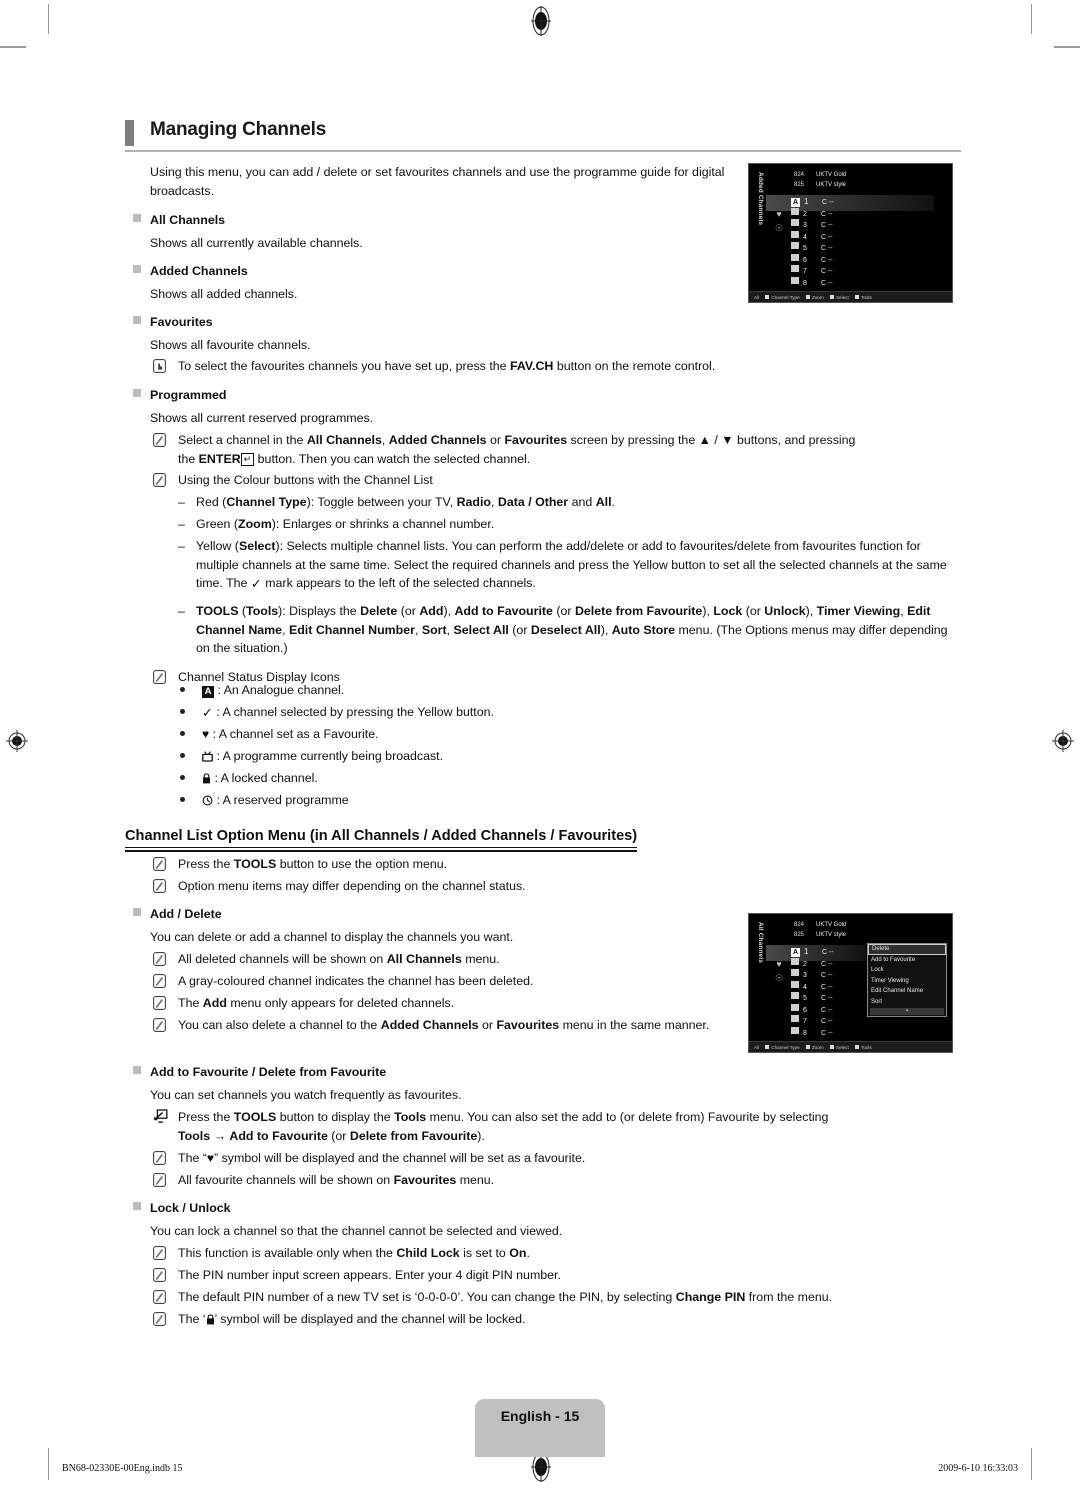  Describe the element at coordinates (179, 220) in the screenshot. I see `heading-all-channels: All Channels` at that location.